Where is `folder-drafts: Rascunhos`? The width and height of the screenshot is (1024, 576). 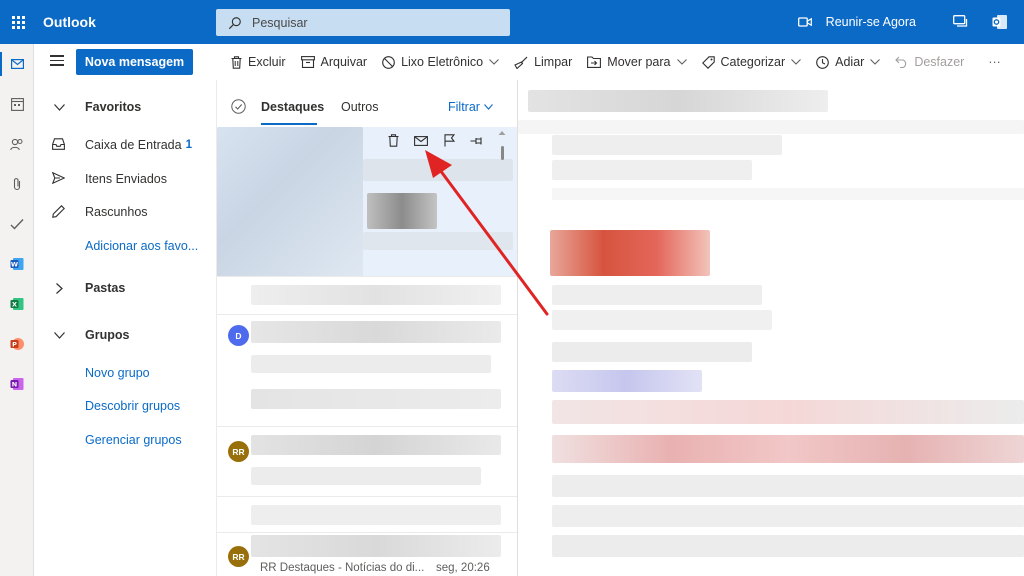
folder-drafts: Rascunhos is located at coordinates (125, 212).